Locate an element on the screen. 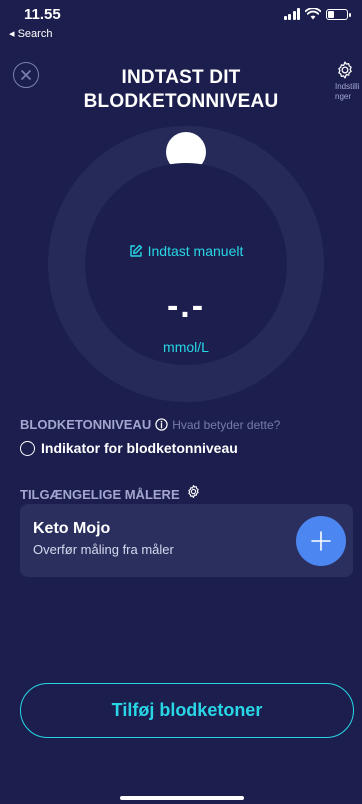  back-to-search-link: ◂ Search is located at coordinates (30, 33).